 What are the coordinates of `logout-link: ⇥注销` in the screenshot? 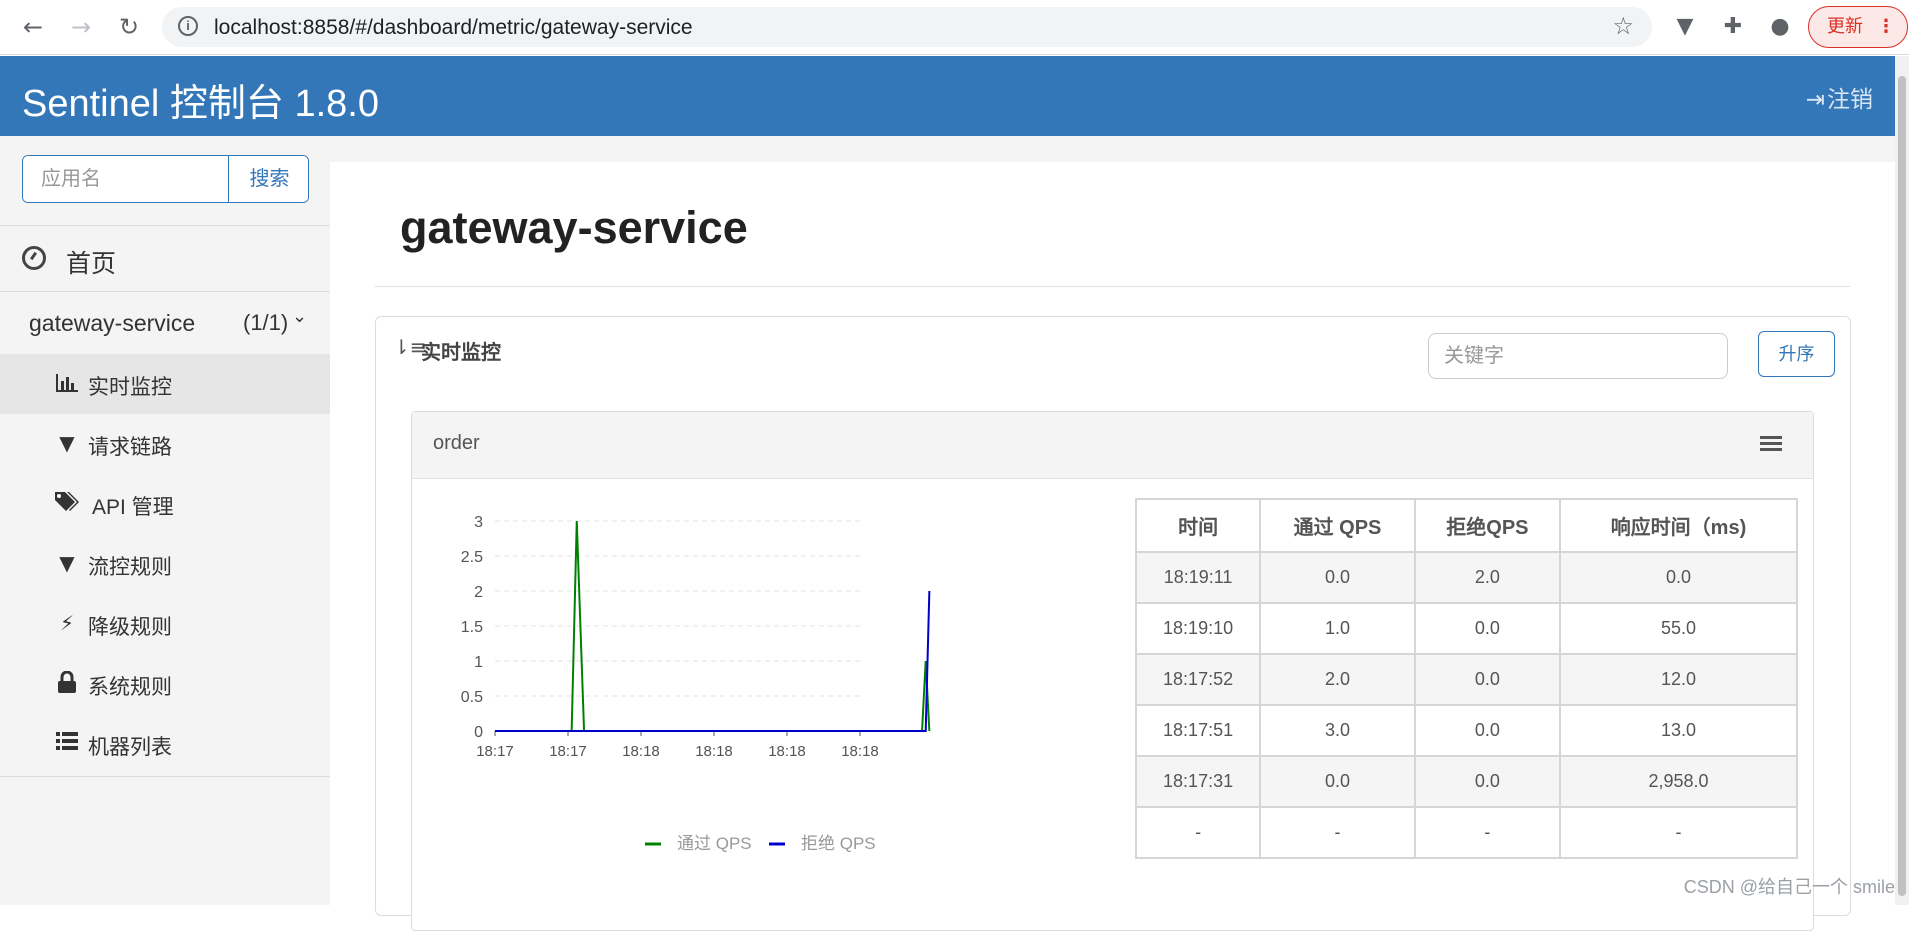 It's located at (1839, 97).